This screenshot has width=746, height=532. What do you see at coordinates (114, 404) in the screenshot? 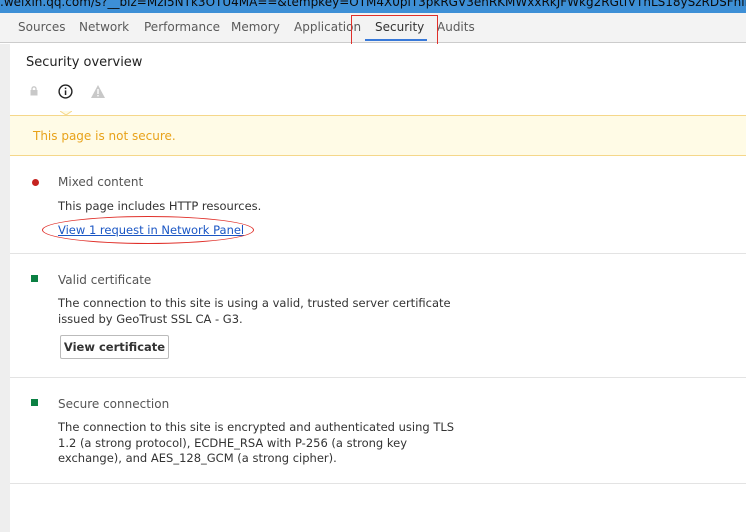
I see `section-title: Secure connection` at bounding box center [114, 404].